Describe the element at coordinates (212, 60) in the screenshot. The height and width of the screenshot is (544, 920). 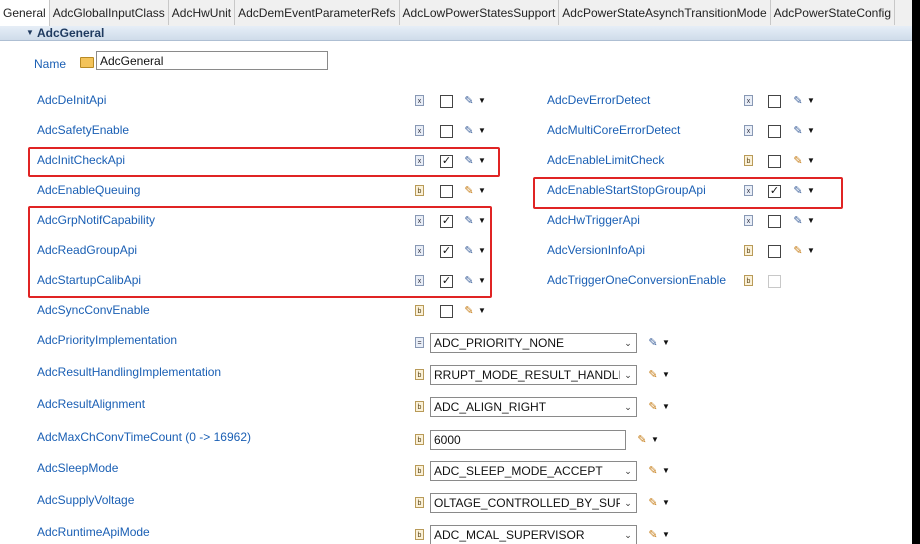
I see `name-input` at that location.